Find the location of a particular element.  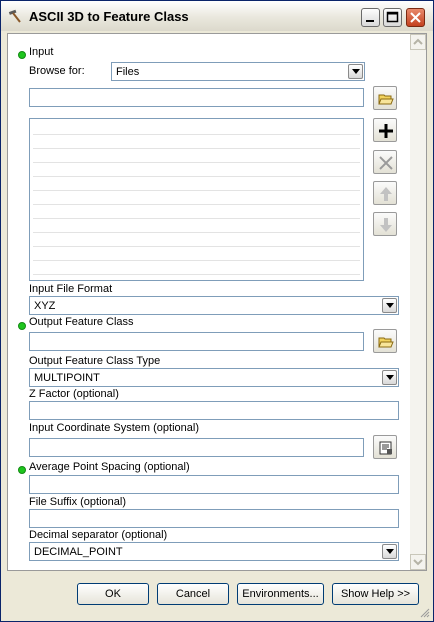

input-file-format-dropdown: XYZ is located at coordinates (214, 305).